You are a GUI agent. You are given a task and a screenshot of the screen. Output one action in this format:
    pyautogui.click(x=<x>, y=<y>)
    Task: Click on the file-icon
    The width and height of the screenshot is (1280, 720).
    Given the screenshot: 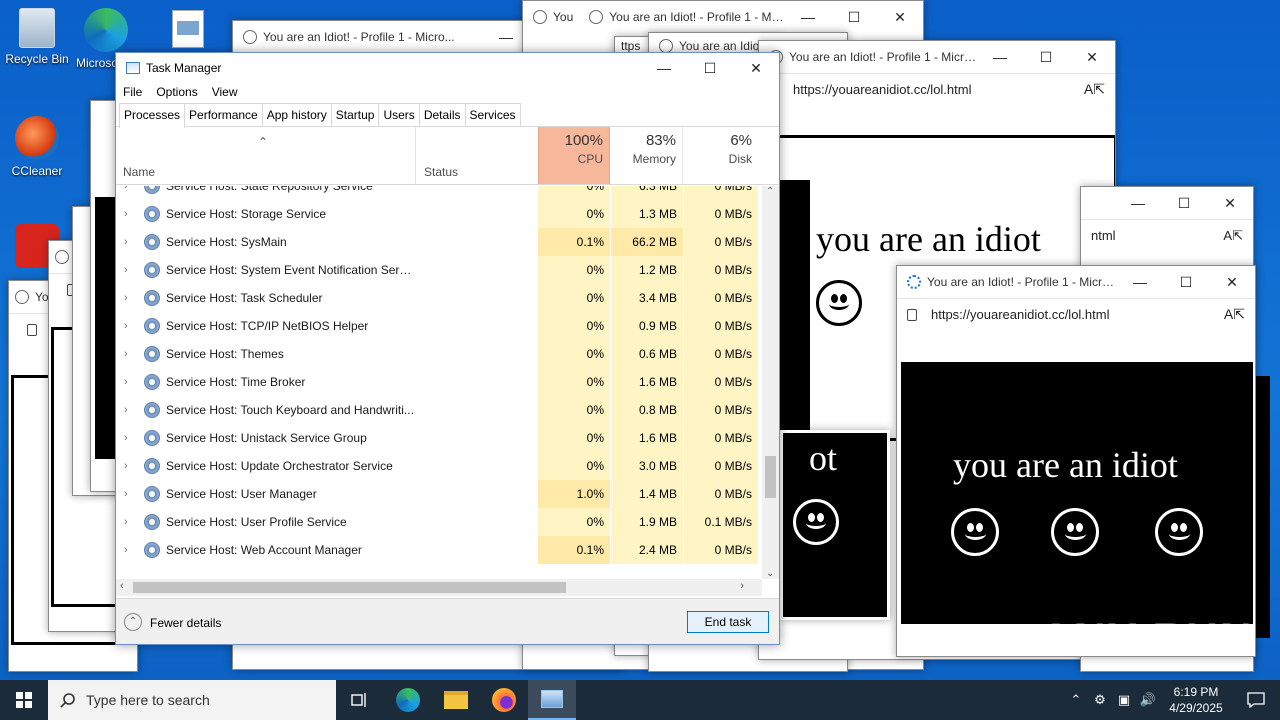 What is the action you would take?
    pyautogui.click(x=188, y=29)
    